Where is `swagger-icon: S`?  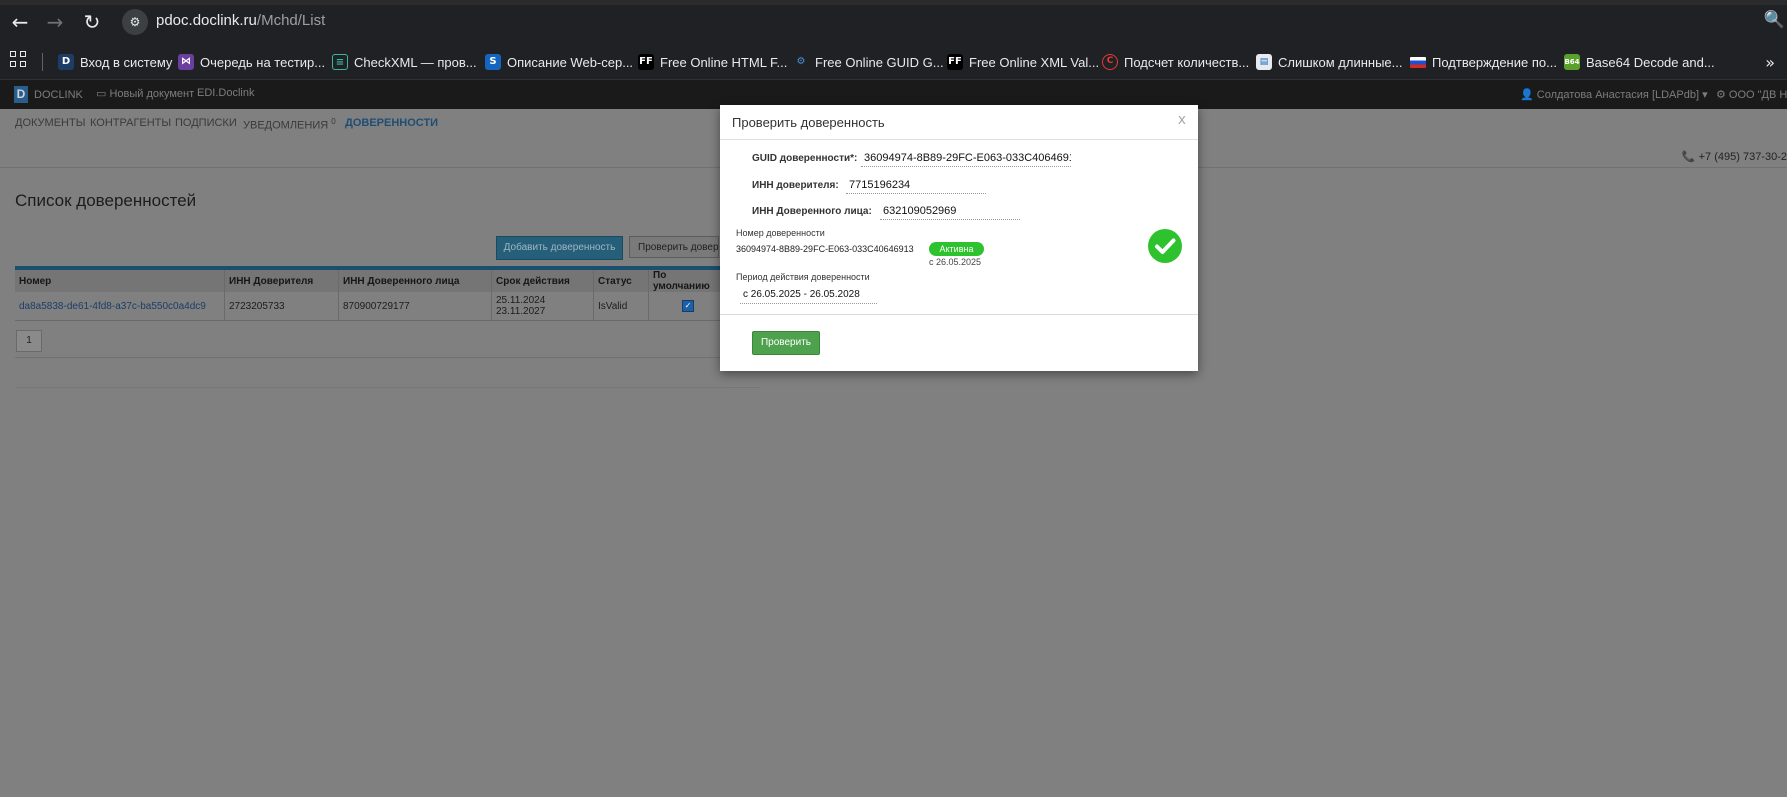 swagger-icon: S is located at coordinates (493, 62).